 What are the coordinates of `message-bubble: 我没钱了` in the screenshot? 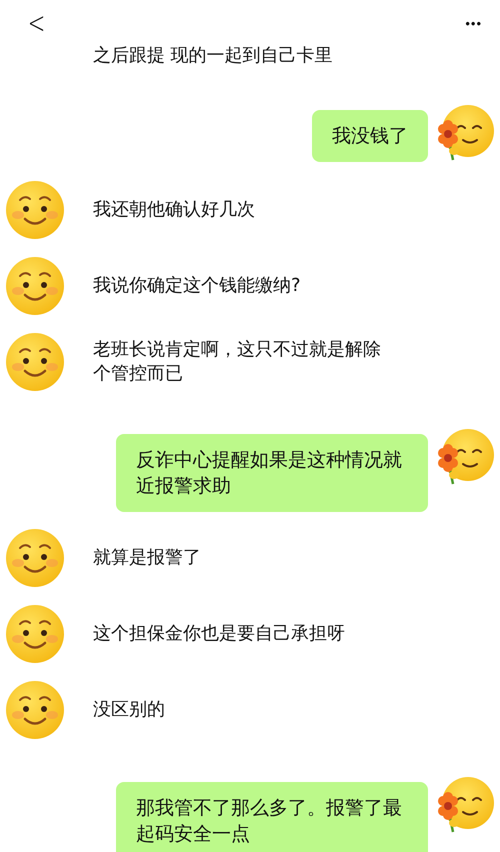 It's located at (370, 136).